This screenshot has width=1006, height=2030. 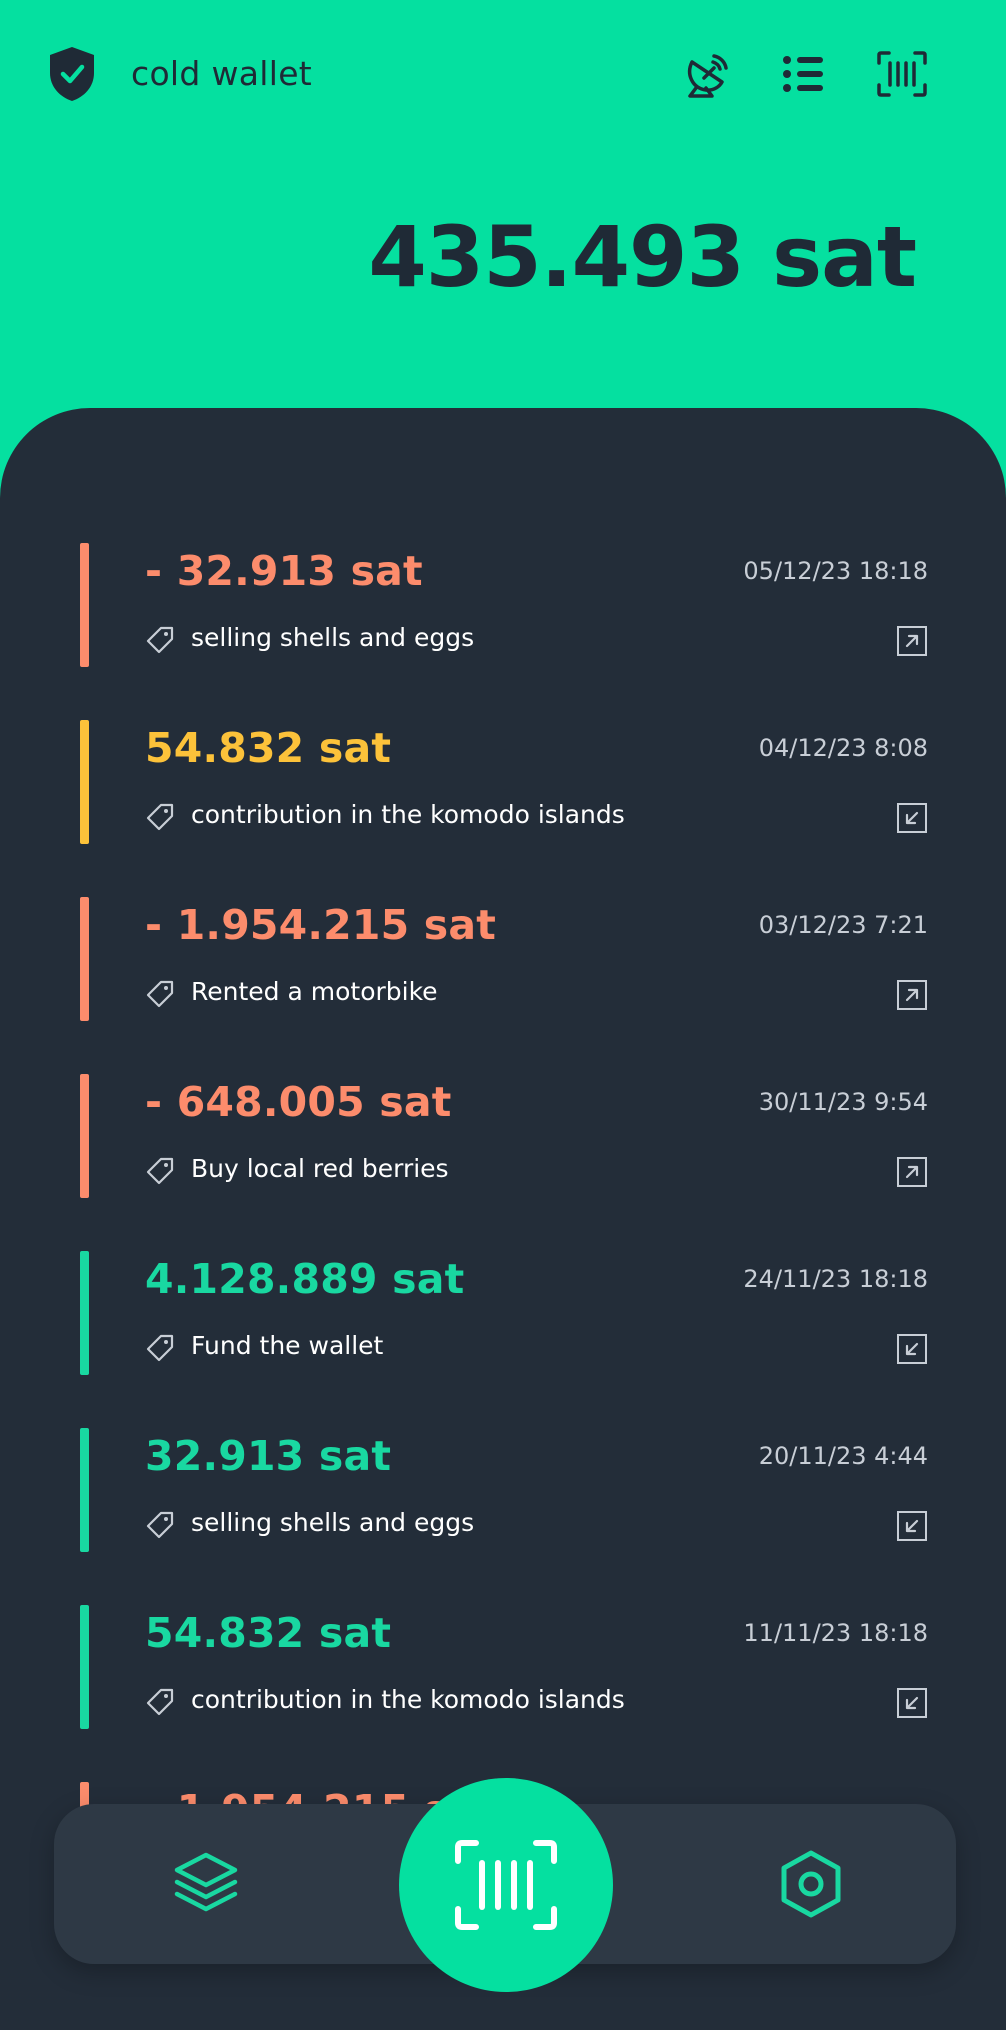 I want to click on transaction-date: 05/12/23 18:18, so click(x=835, y=571).